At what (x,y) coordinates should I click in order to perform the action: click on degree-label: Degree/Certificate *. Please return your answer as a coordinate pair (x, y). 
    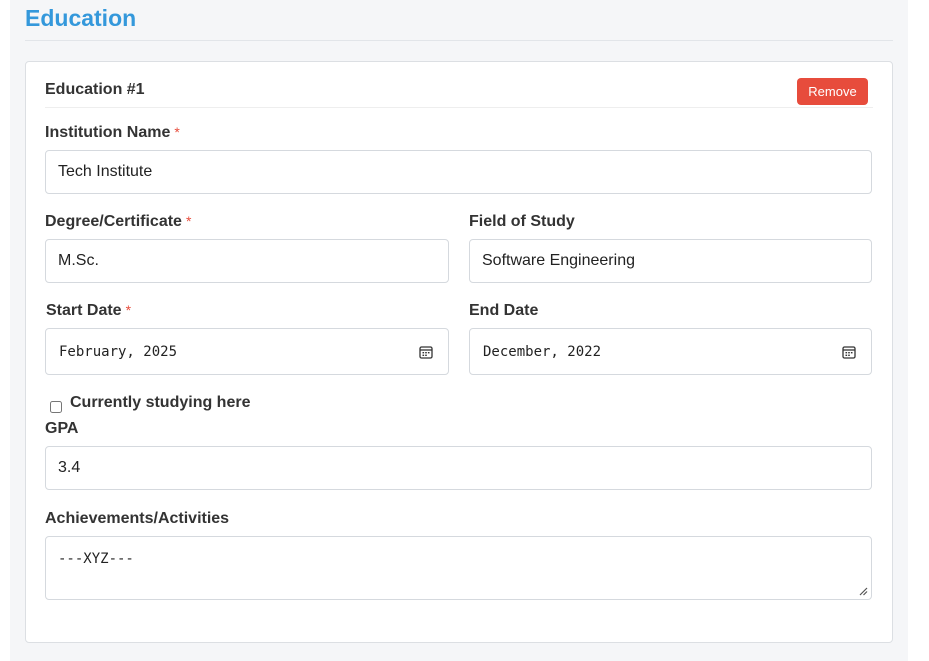
    Looking at the image, I should click on (118, 222).